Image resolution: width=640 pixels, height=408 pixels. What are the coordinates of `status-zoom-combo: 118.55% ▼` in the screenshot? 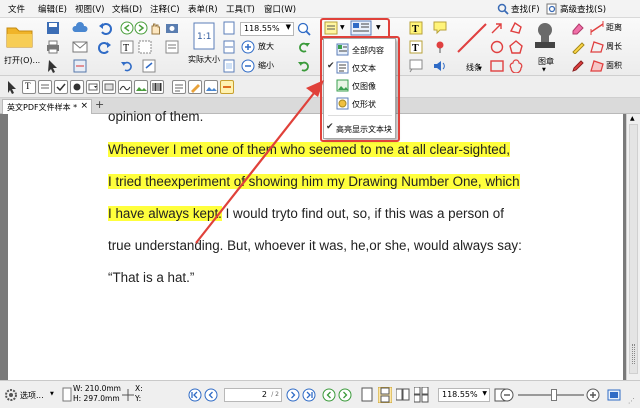 It's located at (464, 395).